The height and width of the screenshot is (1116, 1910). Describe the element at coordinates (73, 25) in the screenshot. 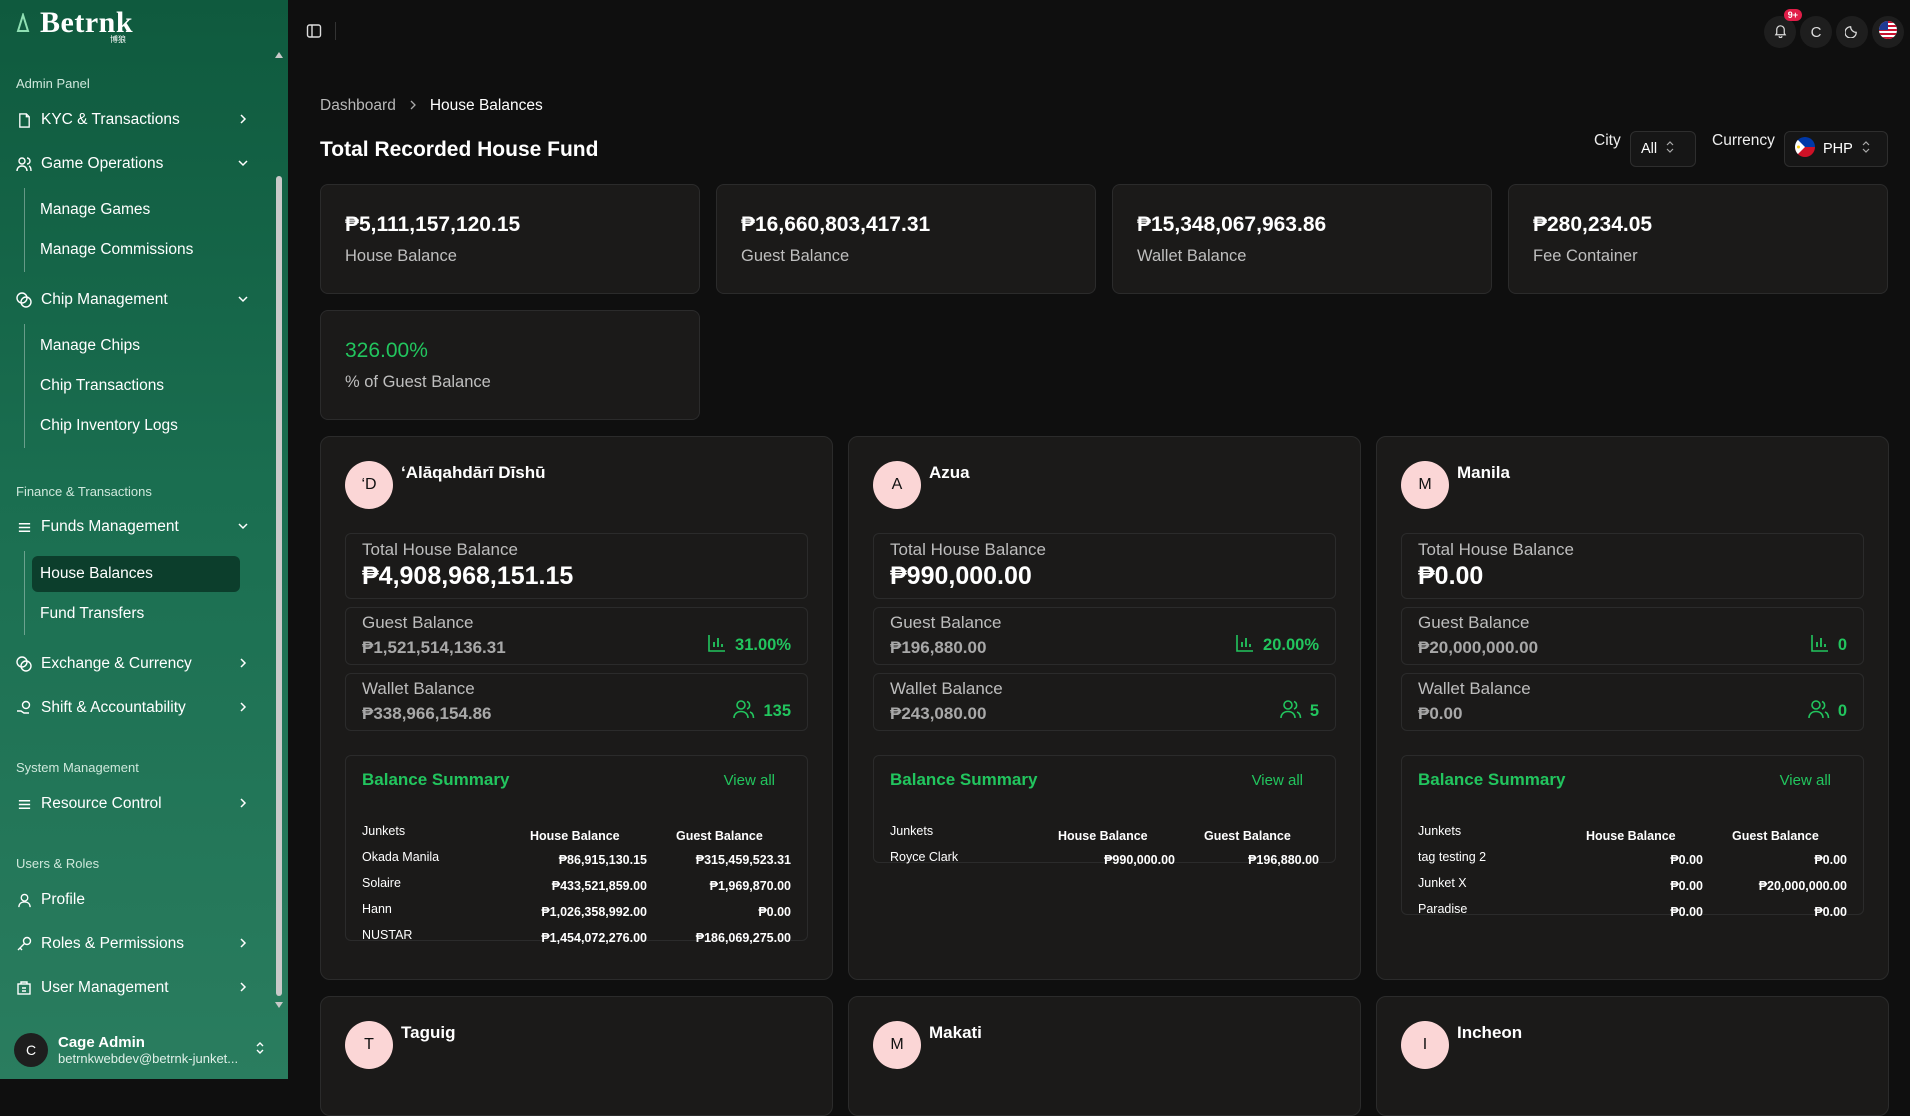

I see `brand-logo: Betrnk 博狼` at that location.